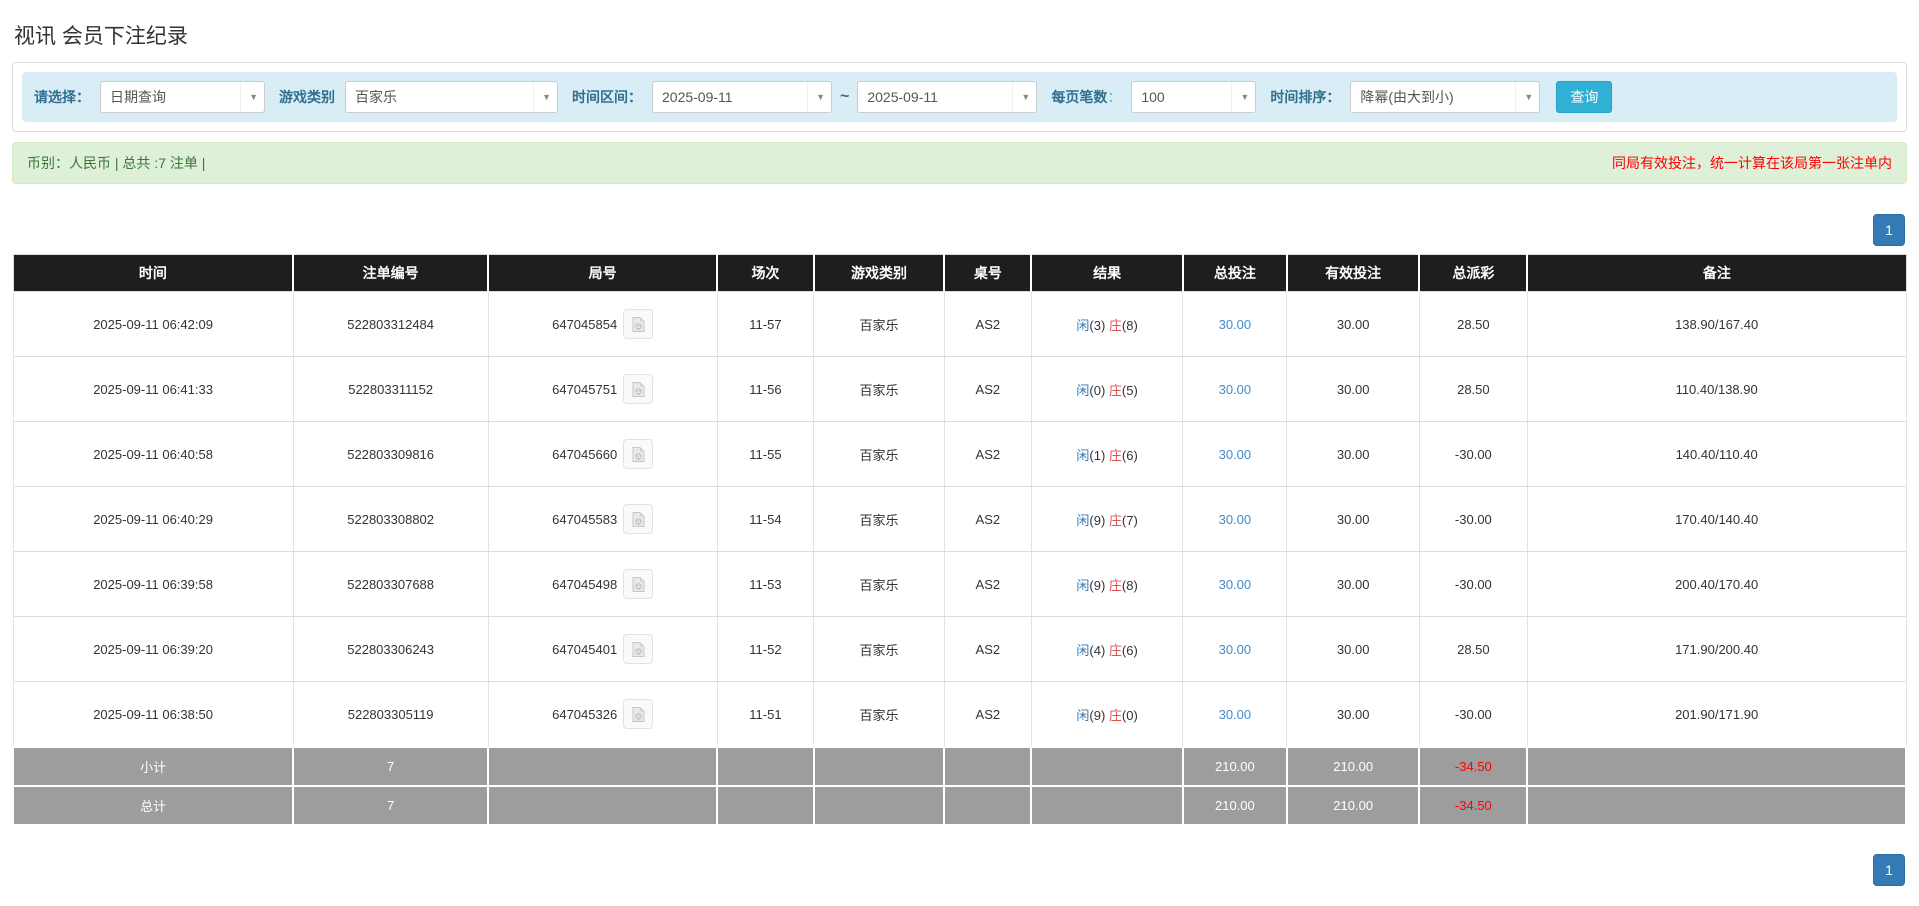  Describe the element at coordinates (1234, 273) in the screenshot. I see `header-total-bet: 总投注` at that location.